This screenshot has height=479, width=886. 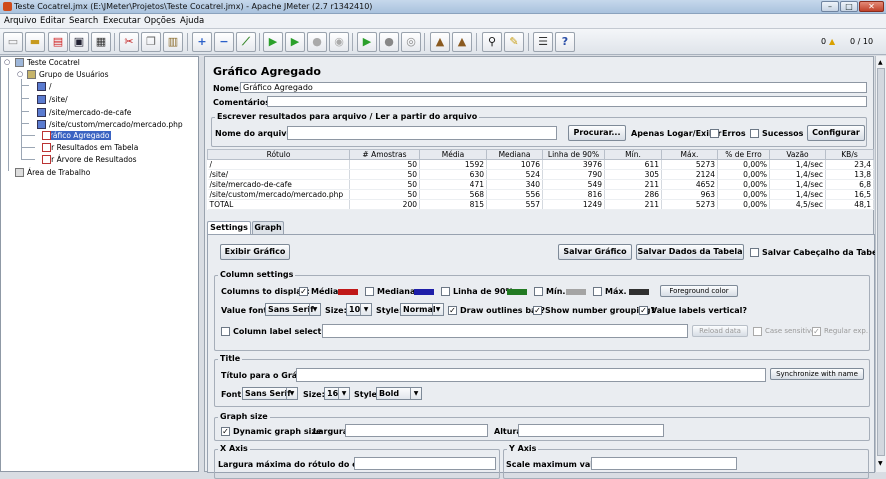 I want to click on tree-node-sampler: /site/, so click(x=52, y=100).